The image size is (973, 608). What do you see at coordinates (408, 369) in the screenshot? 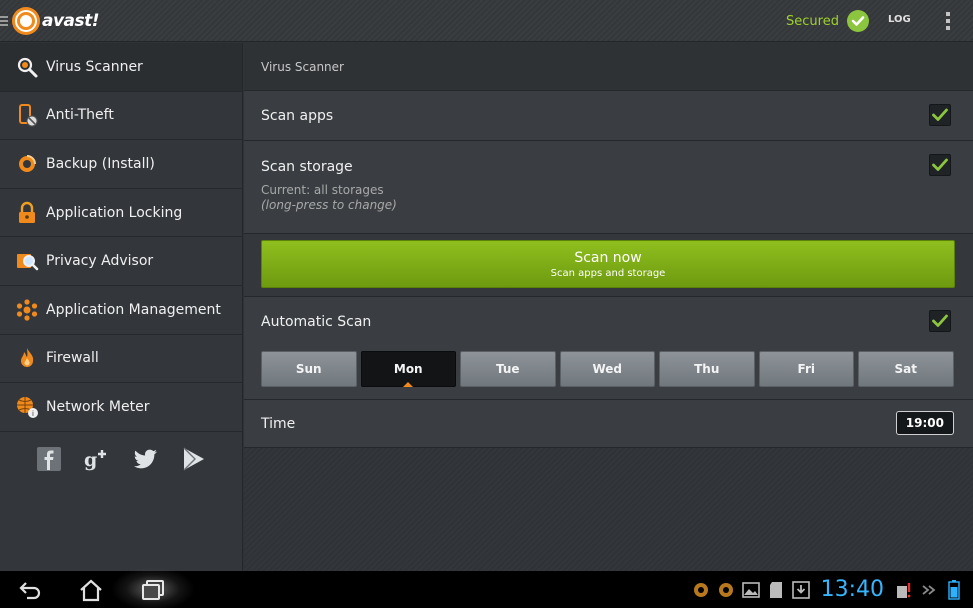
I see `day-mon-button: Mon` at bounding box center [408, 369].